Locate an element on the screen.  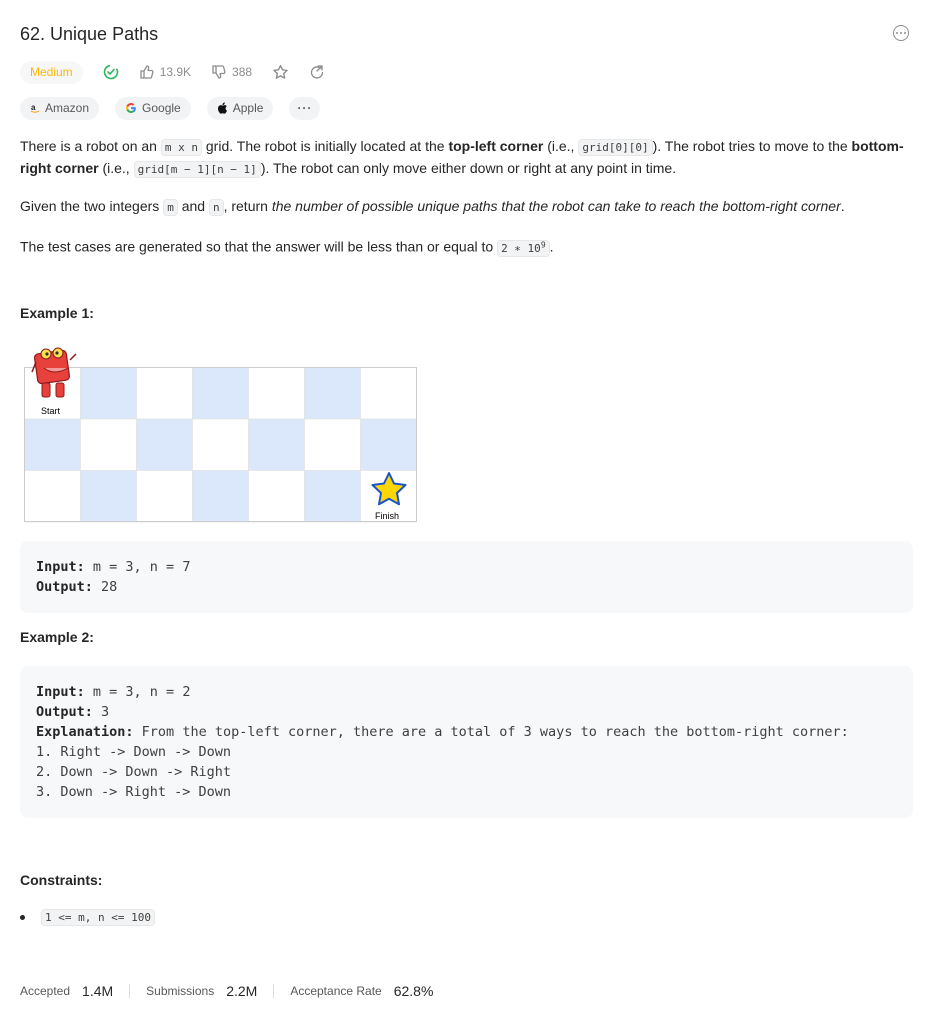
solved-status is located at coordinates (111, 72).